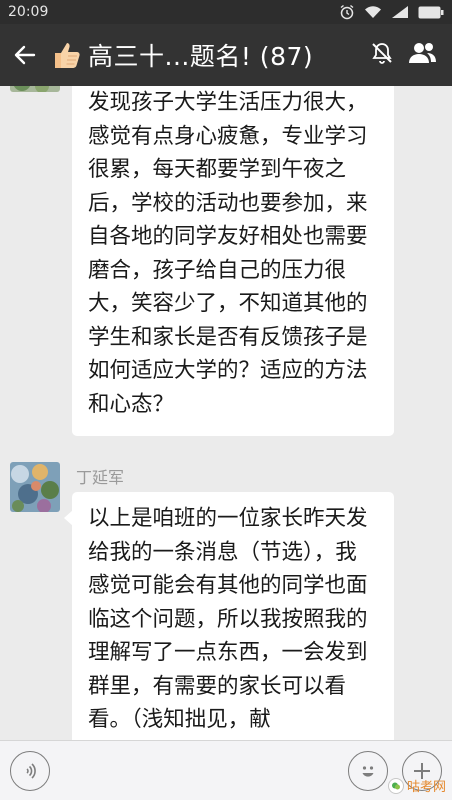 The height and width of the screenshot is (800, 452). I want to click on title-actions, so click(411, 55).